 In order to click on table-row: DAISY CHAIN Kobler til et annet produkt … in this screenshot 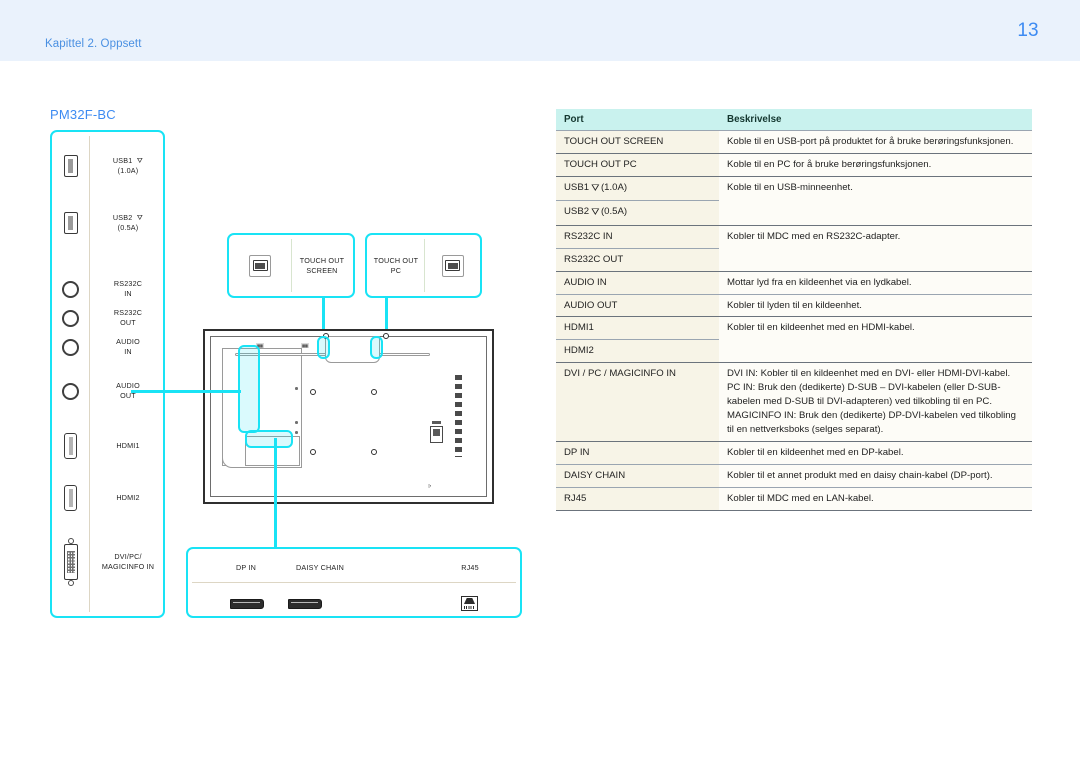, I will do `click(794, 475)`.